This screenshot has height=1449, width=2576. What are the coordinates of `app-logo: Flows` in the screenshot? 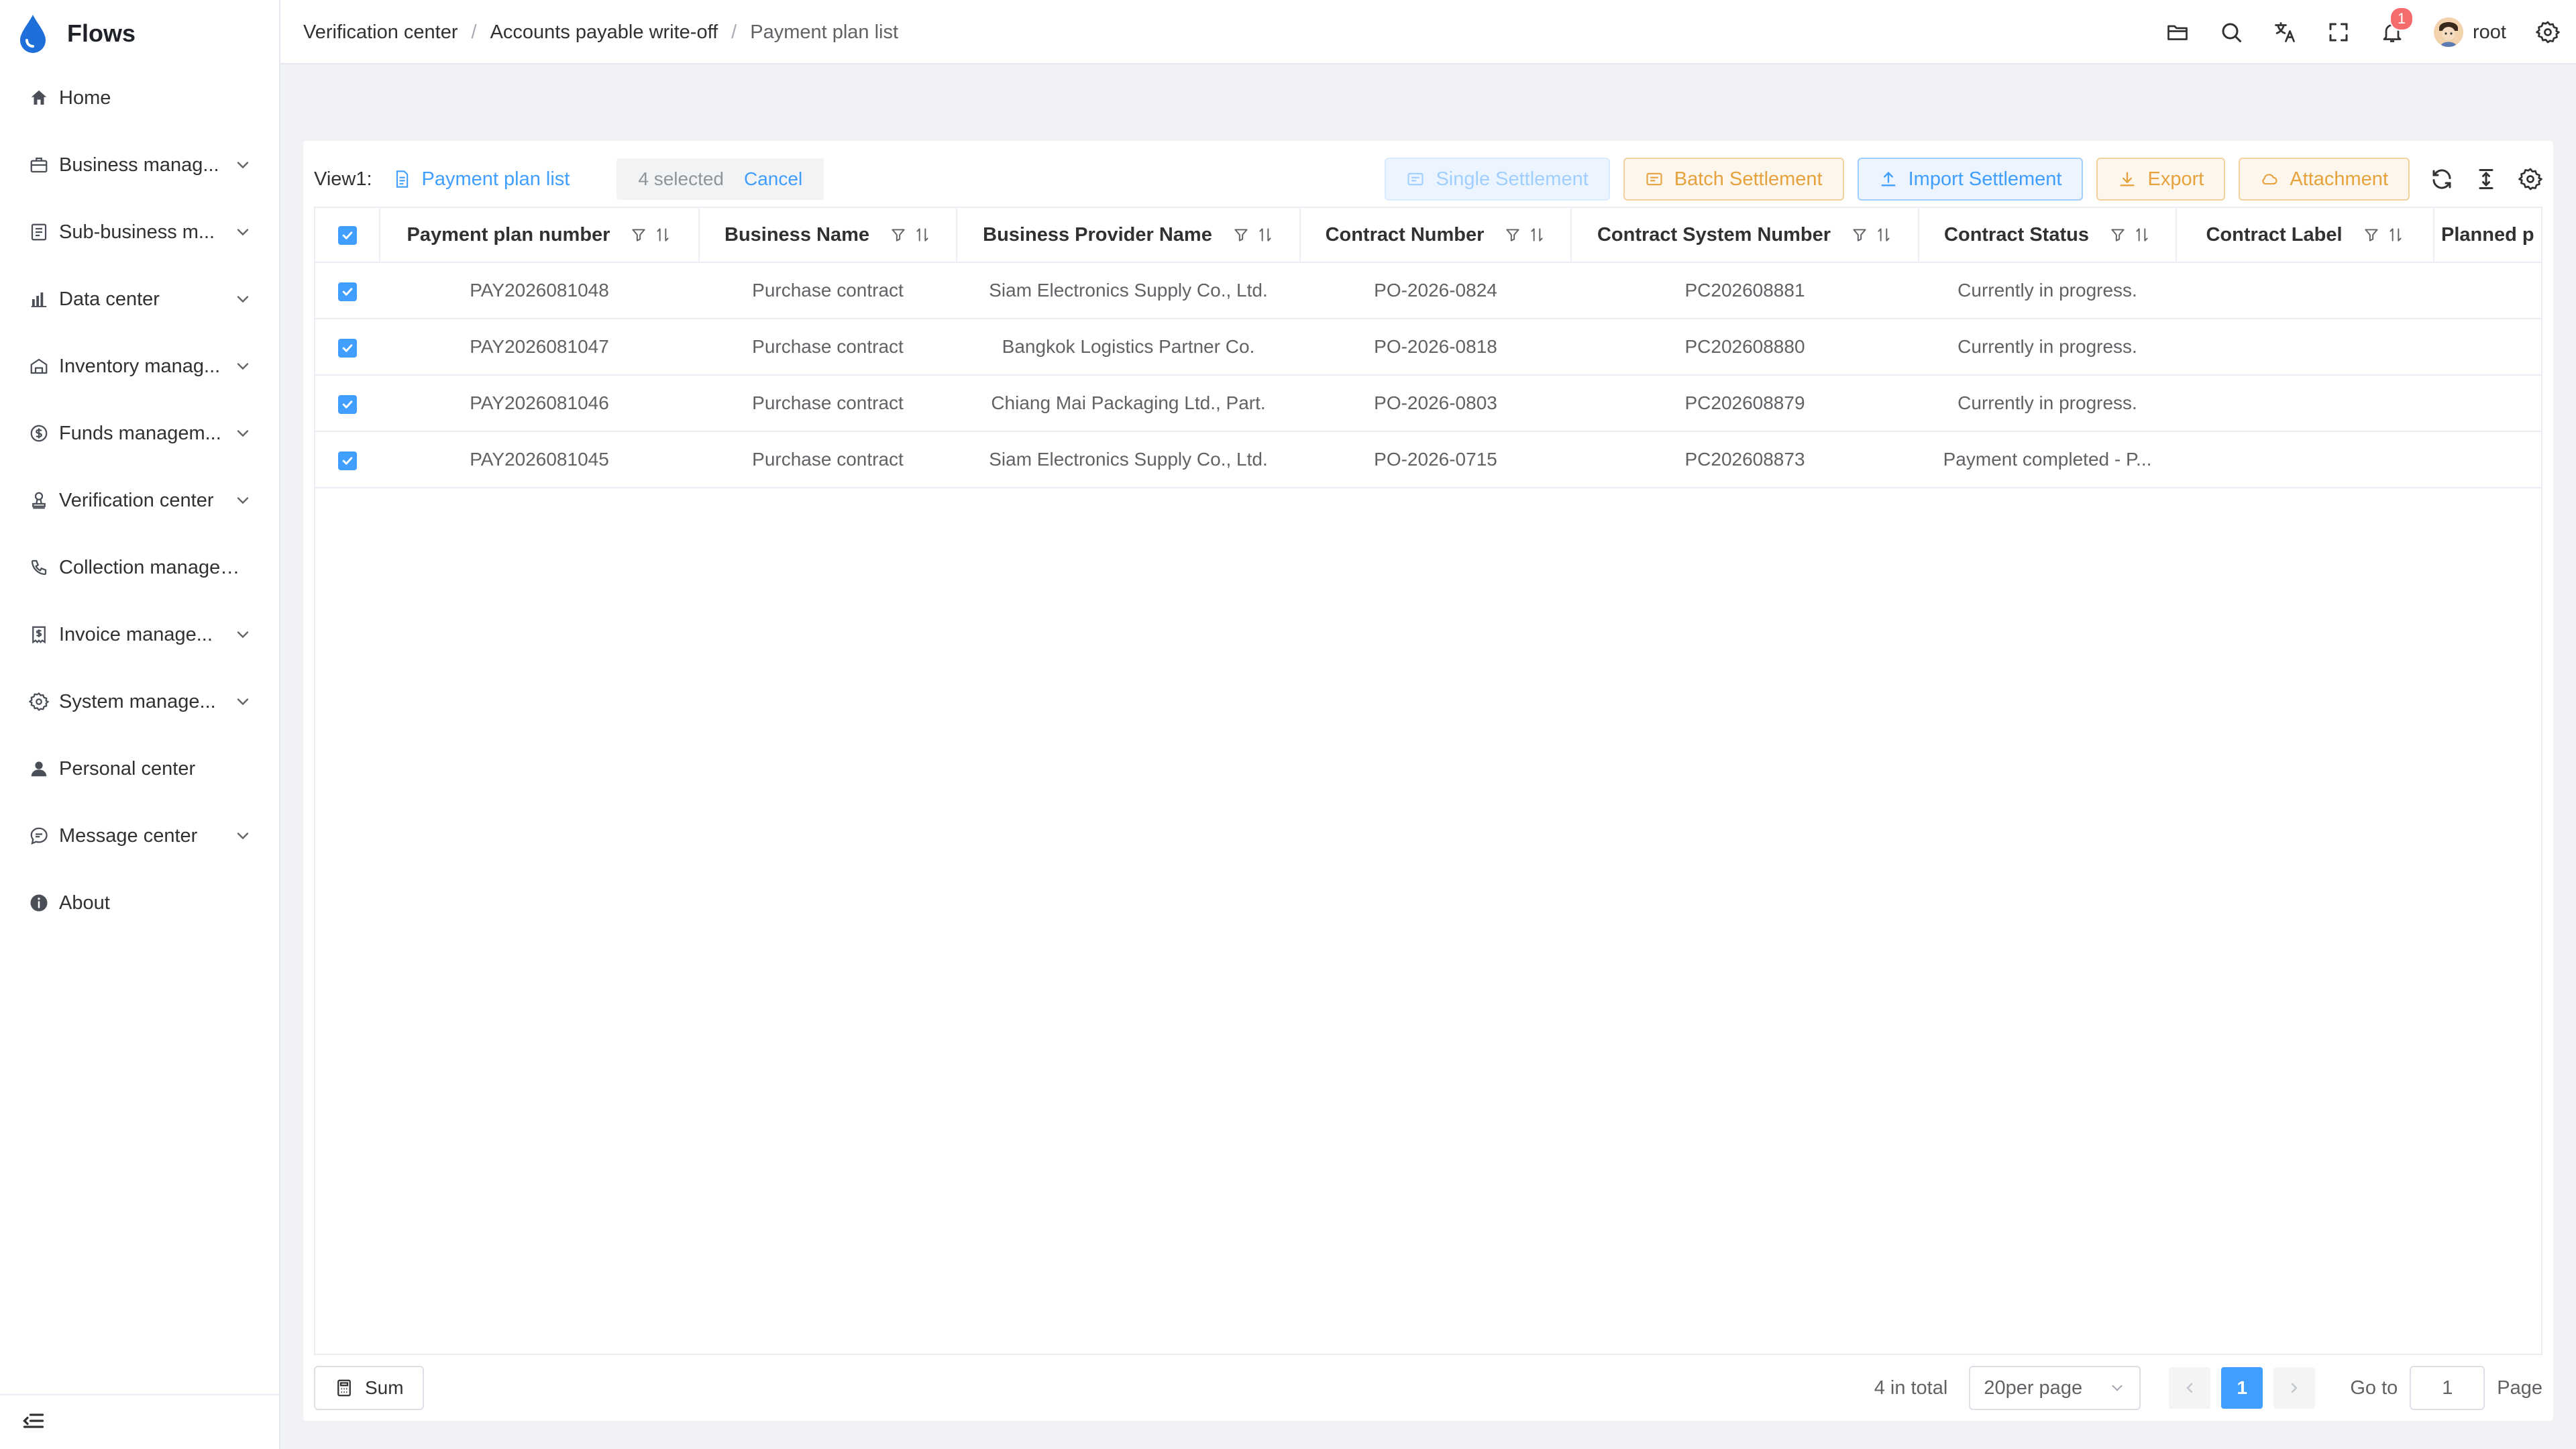 It's located at (76, 33).